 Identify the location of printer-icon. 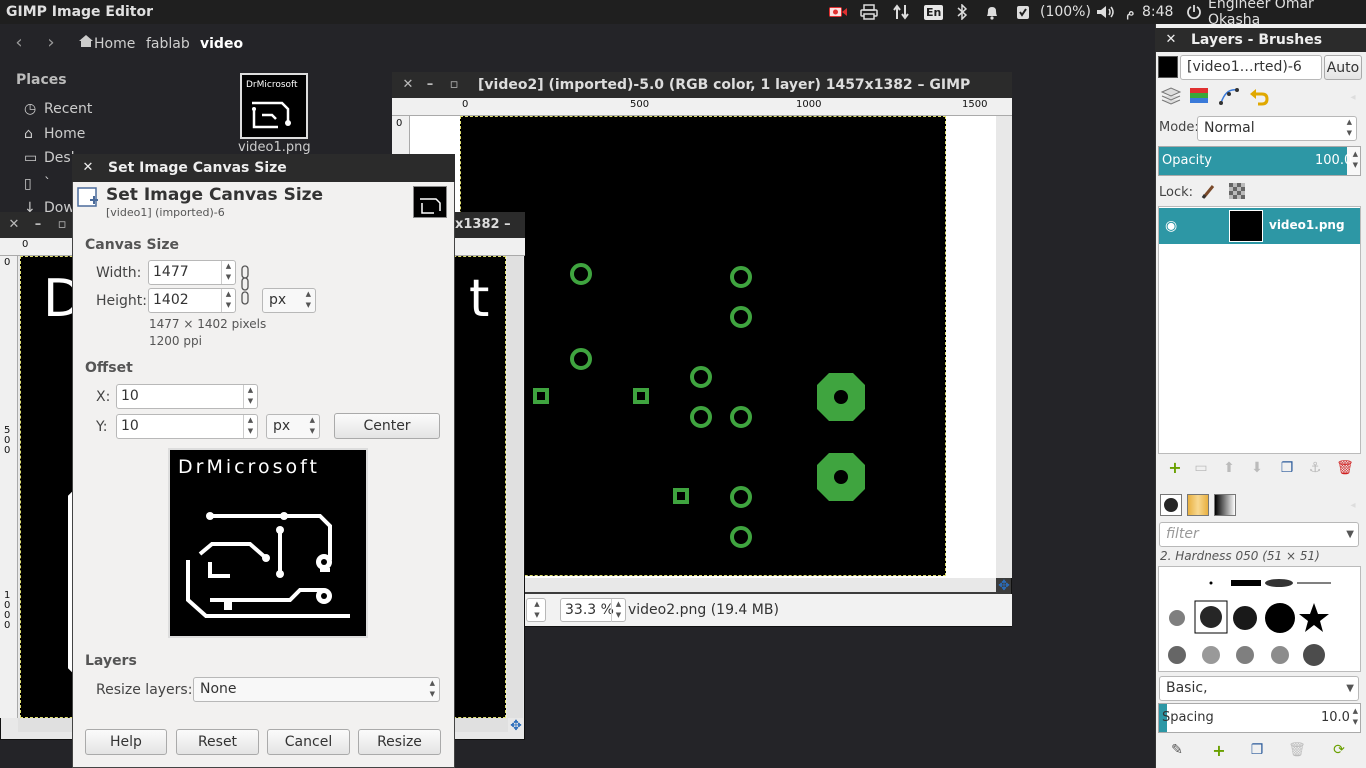
(869, 12).